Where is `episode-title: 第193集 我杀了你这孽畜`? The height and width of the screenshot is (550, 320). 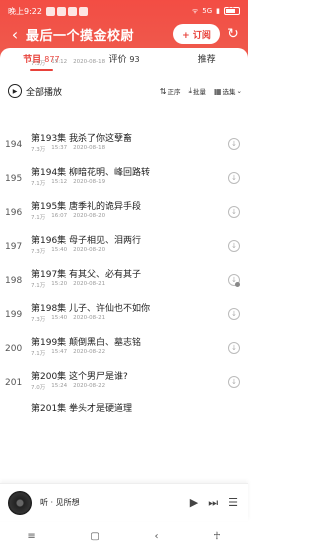
episode-title: 第193集 我杀了你这孽畜 is located at coordinates (82, 139).